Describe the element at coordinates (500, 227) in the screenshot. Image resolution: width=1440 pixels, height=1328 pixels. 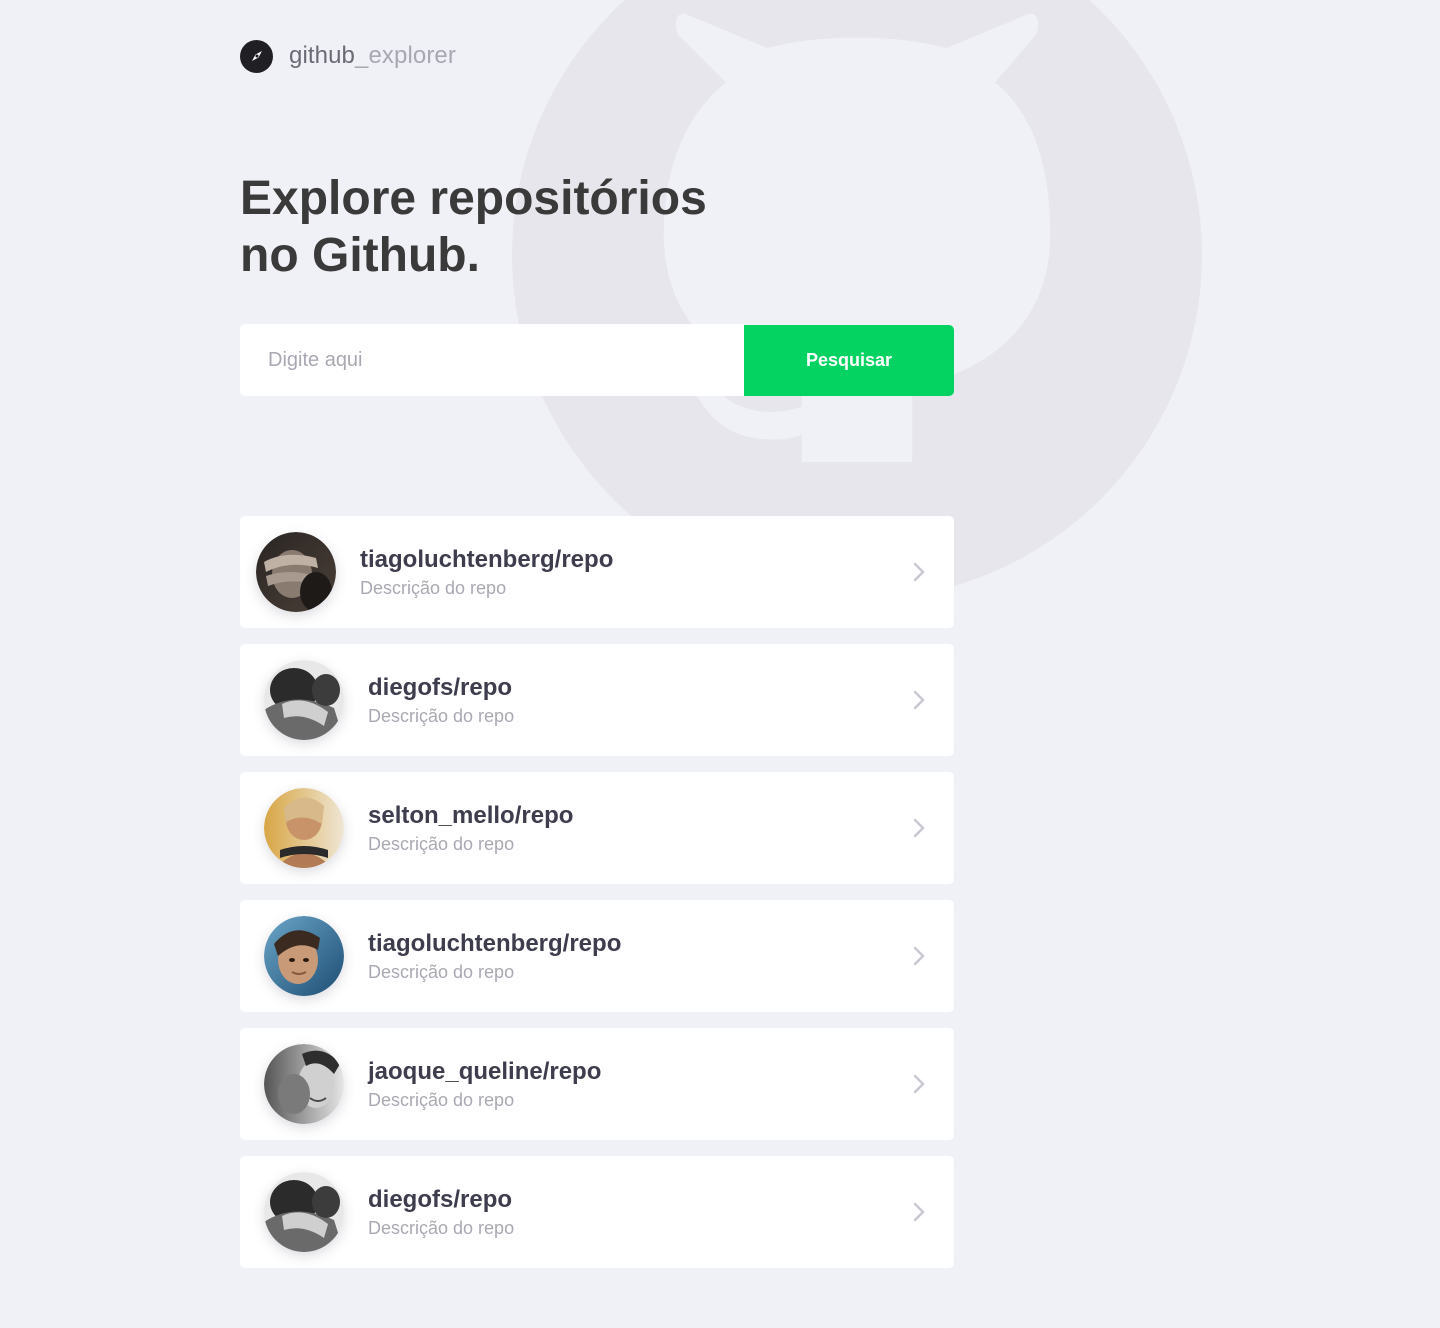
I see `page-title: Explore repositórios no Github.` at that location.